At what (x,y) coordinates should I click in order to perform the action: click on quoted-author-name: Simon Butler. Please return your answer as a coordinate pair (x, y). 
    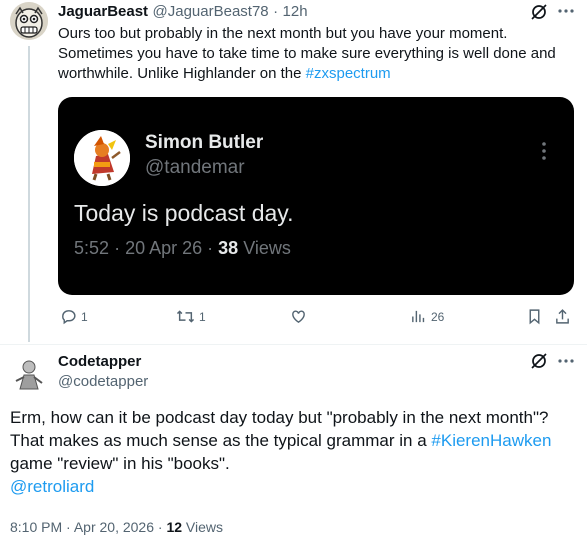
    Looking at the image, I should click on (204, 143).